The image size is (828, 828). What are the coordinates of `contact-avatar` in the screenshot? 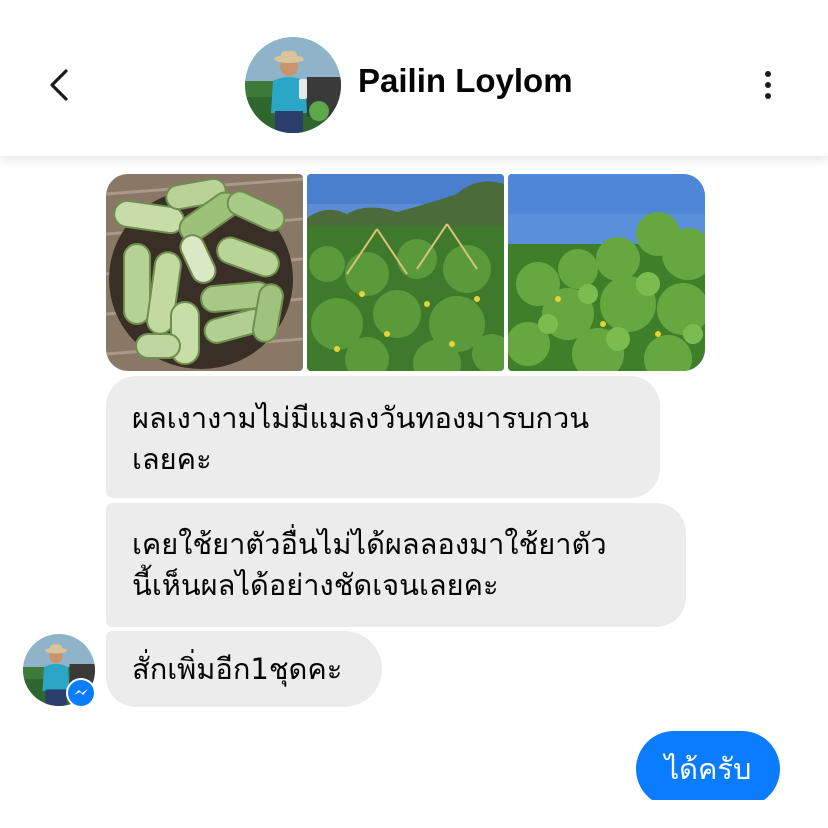 It's located at (293, 85).